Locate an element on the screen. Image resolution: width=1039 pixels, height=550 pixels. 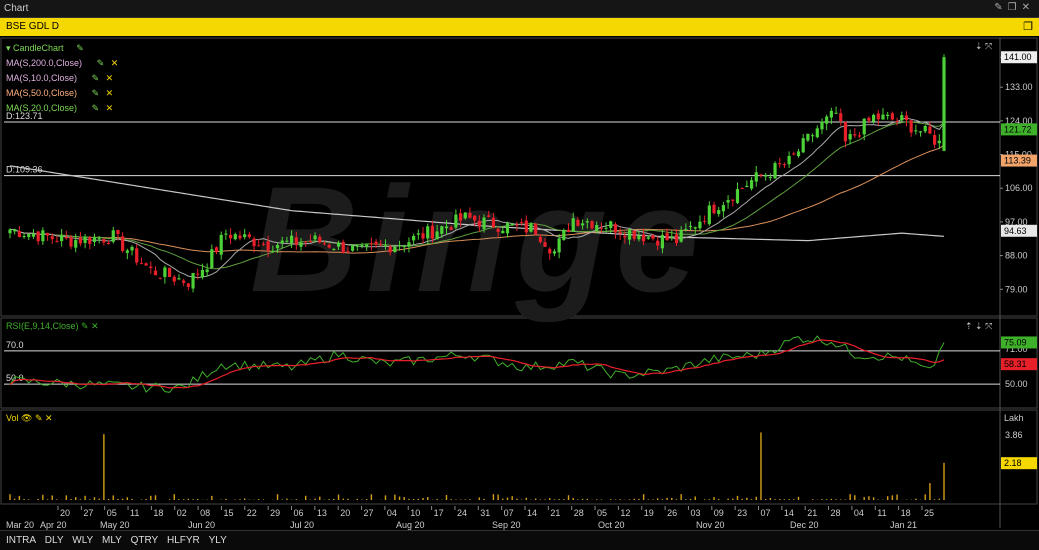
x-month-label: Sep 20 is located at coordinates (506, 525).